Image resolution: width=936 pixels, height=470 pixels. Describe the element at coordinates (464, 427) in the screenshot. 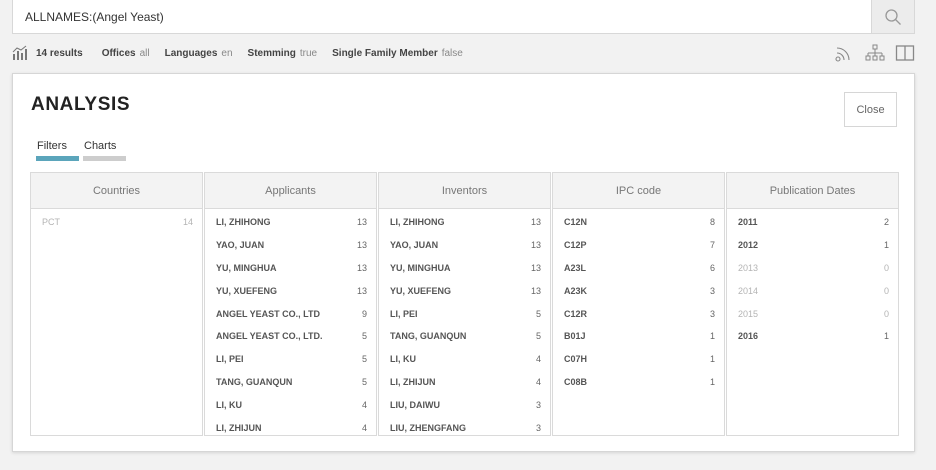

I see `filter-row: LIU, ZHENGFANG 3` at that location.